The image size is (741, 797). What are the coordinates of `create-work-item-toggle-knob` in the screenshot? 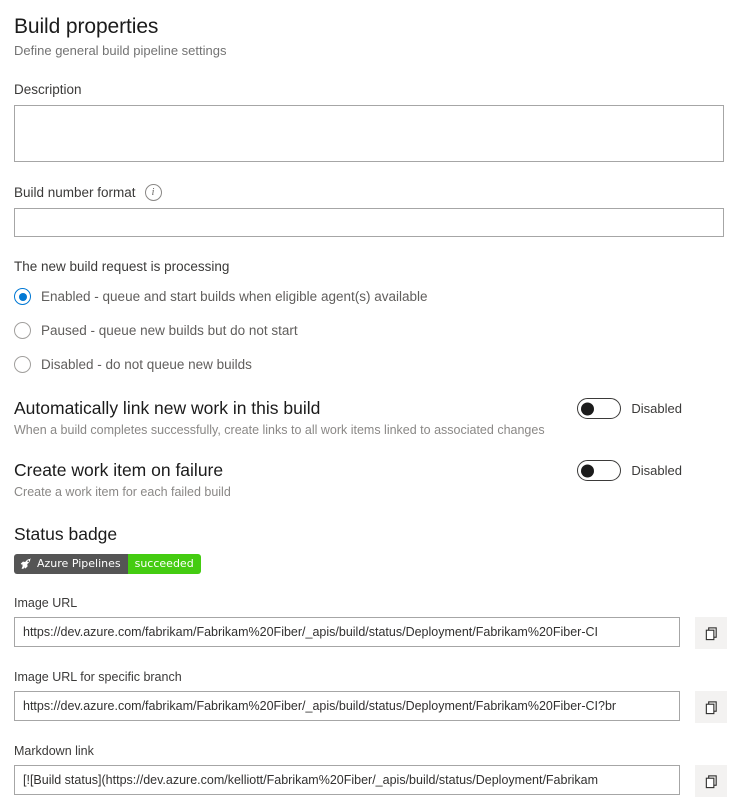 It's located at (588, 470).